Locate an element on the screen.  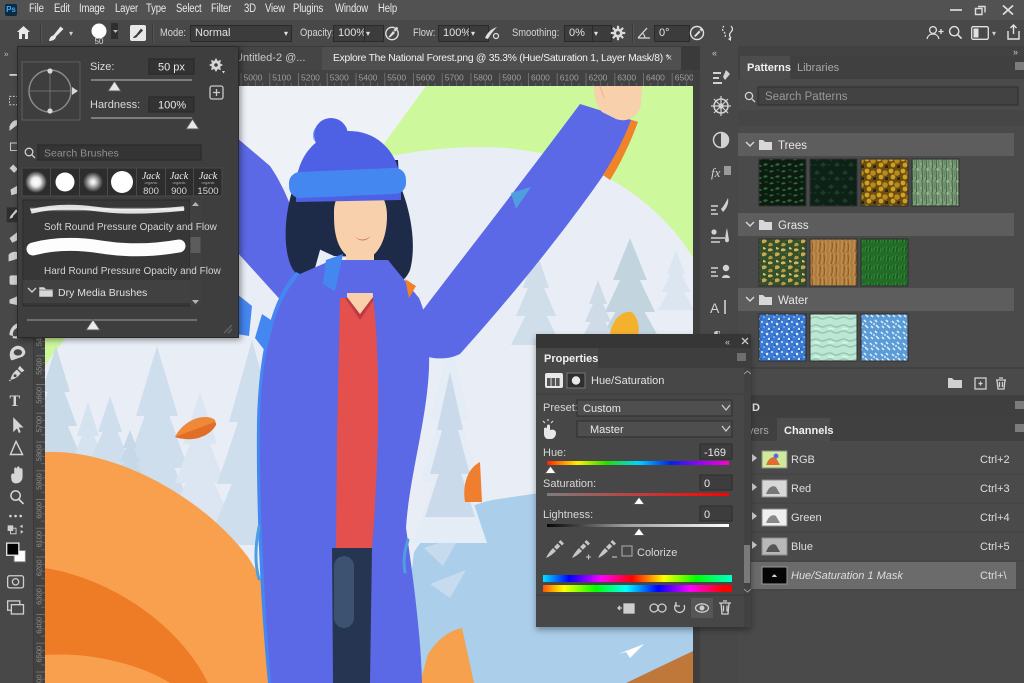
svg-text: Hue: is located at coordinates (554, 453).